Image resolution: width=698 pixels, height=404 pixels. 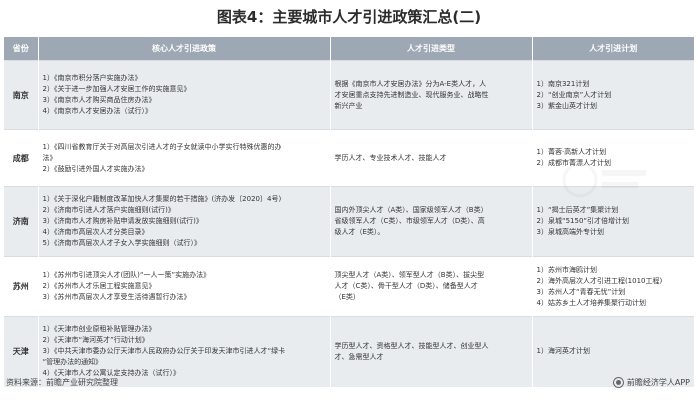 I want to click on province-cell: 天津, so click(x=21, y=351).